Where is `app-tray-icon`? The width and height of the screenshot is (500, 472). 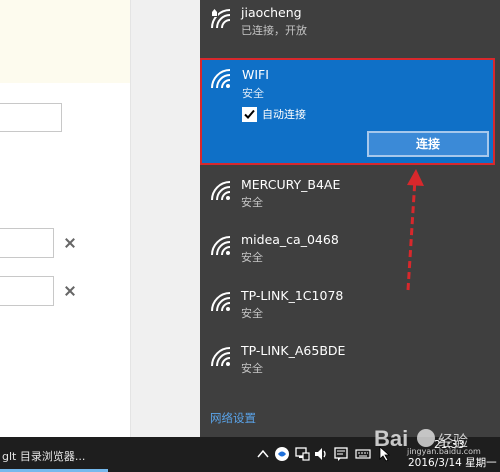
app-tray-icon is located at coordinates (282, 454).